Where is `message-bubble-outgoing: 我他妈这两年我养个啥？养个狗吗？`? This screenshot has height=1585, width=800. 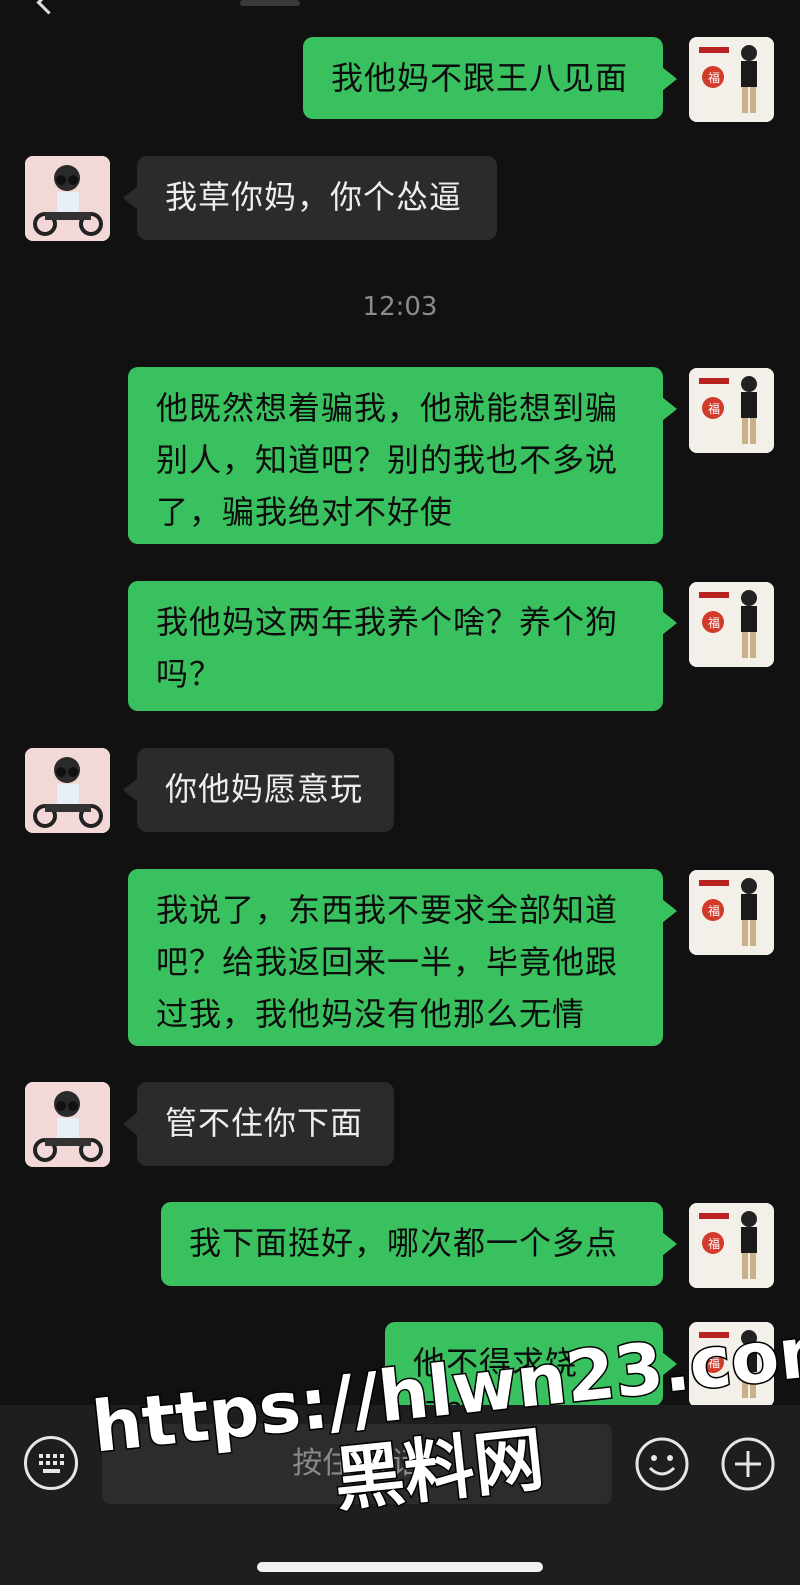
message-bubble-outgoing: 我他妈这两年我养个啥？养个狗吗？ is located at coordinates (402, 646).